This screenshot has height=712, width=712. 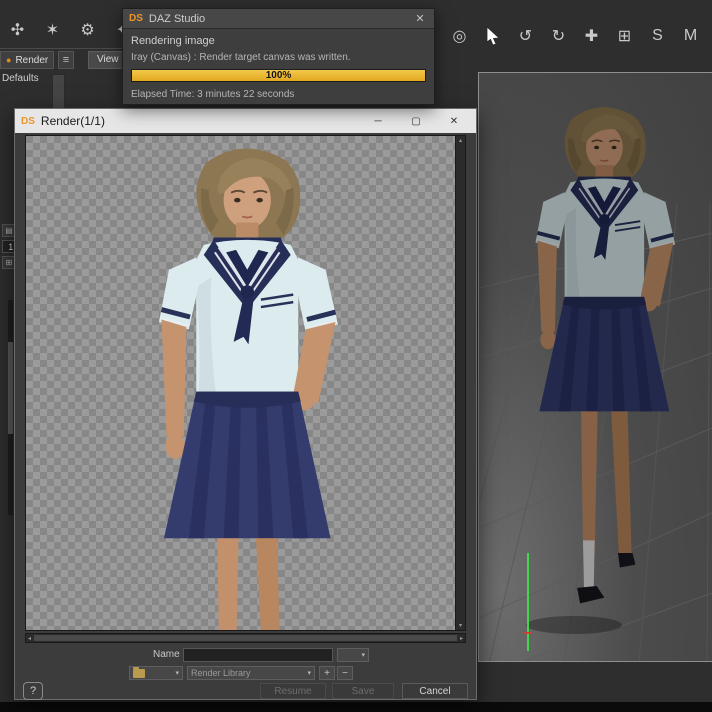 I want to click on library-row: ▾ Render Library ▾ + −, so click(x=245, y=673).